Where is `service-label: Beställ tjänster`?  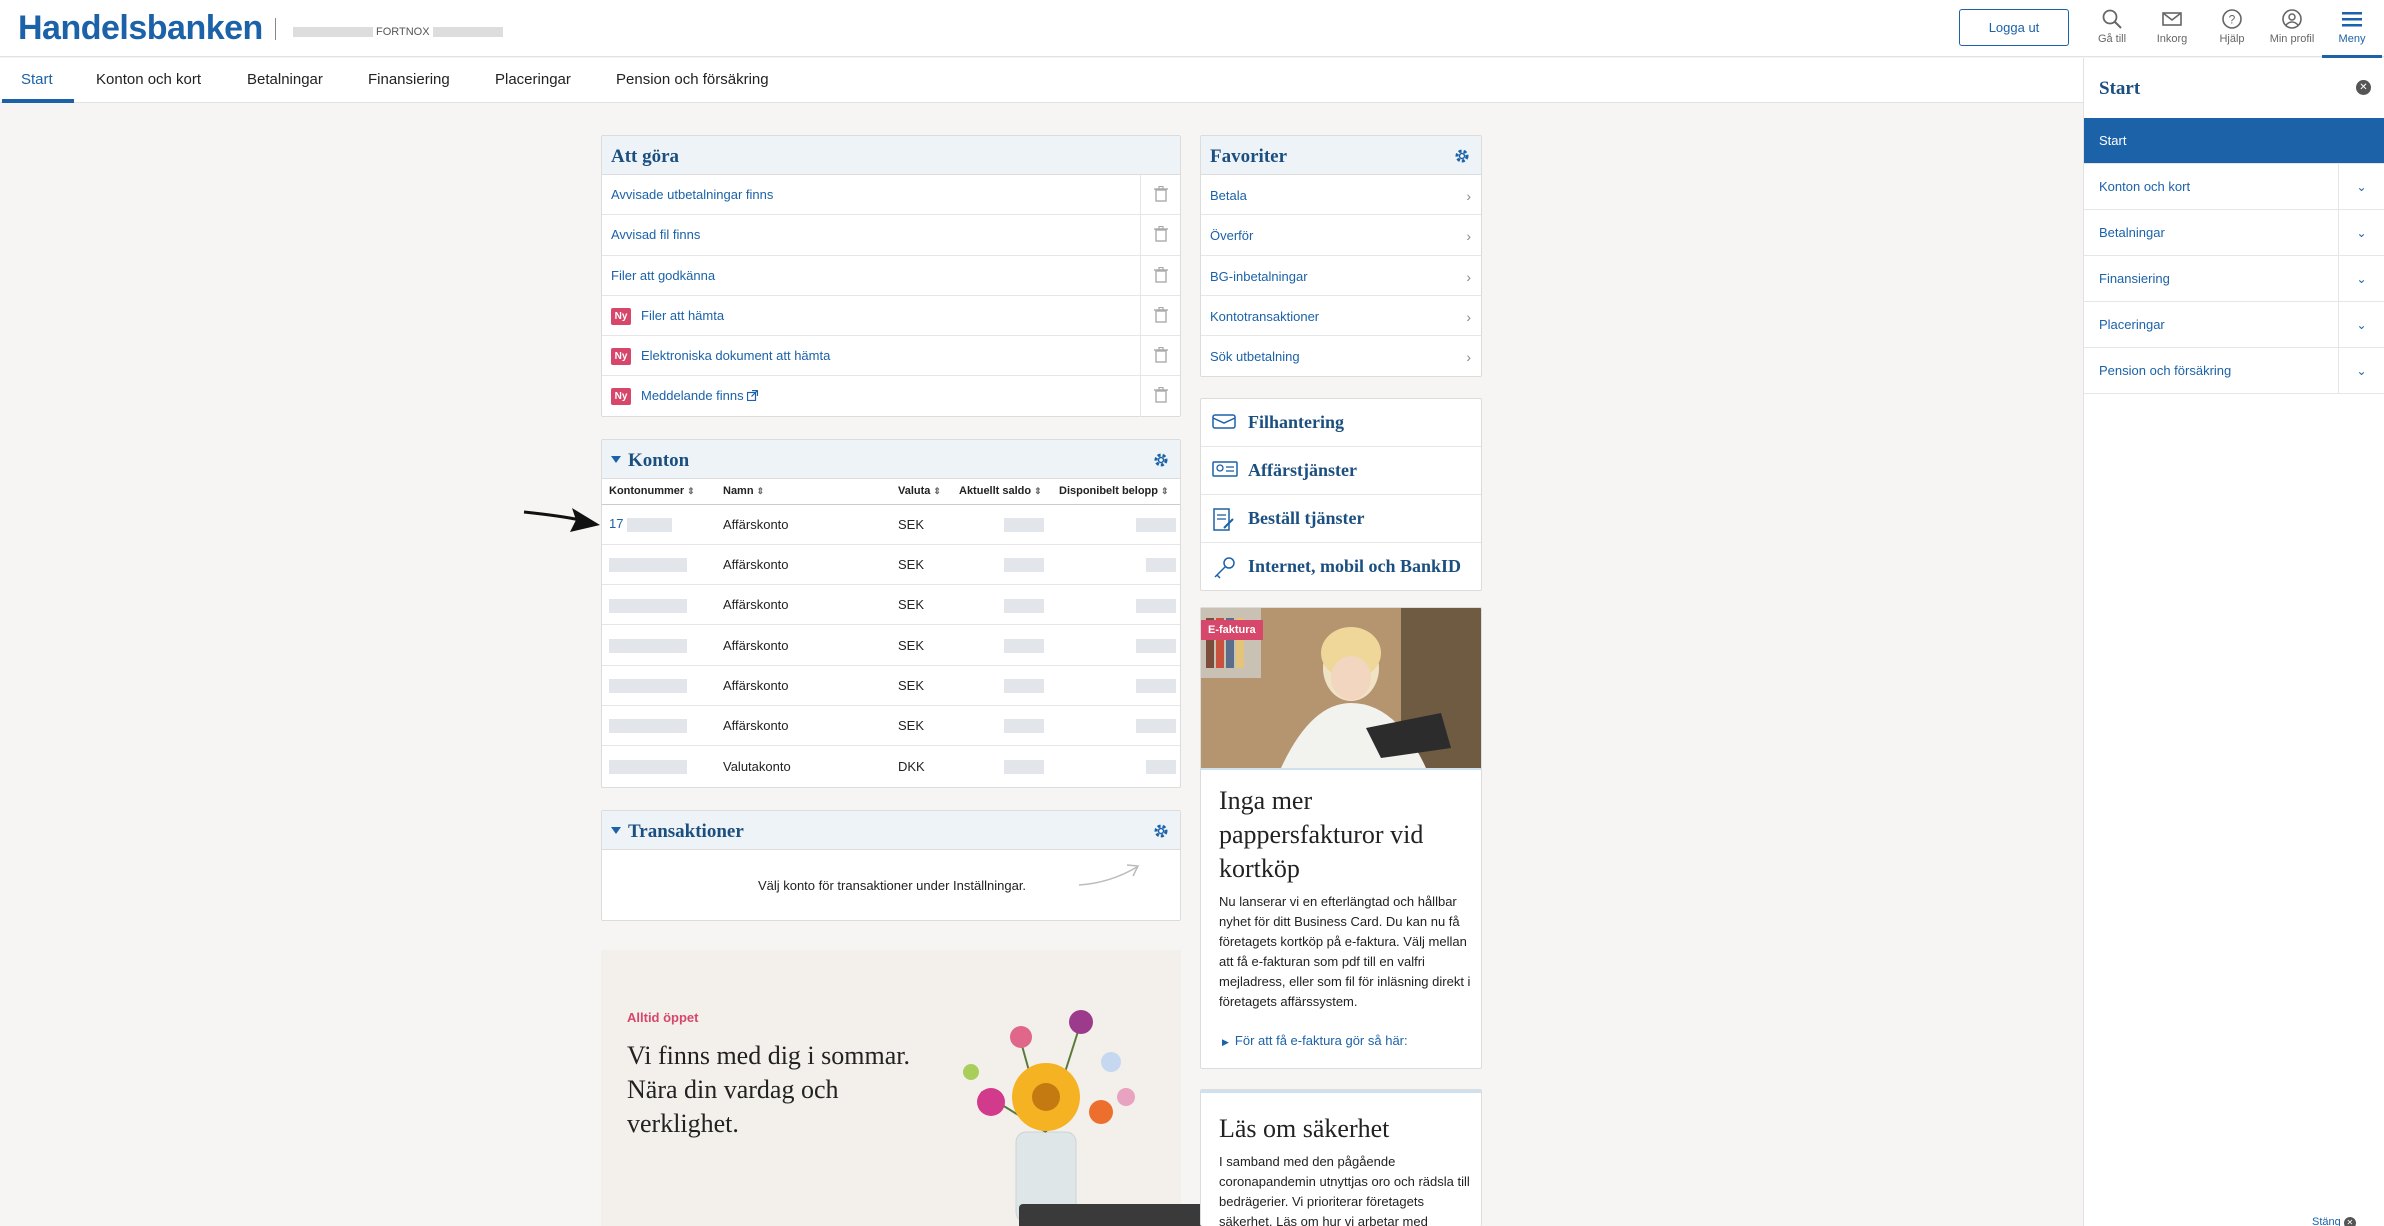
service-label: Beställ tjänster is located at coordinates (1306, 518).